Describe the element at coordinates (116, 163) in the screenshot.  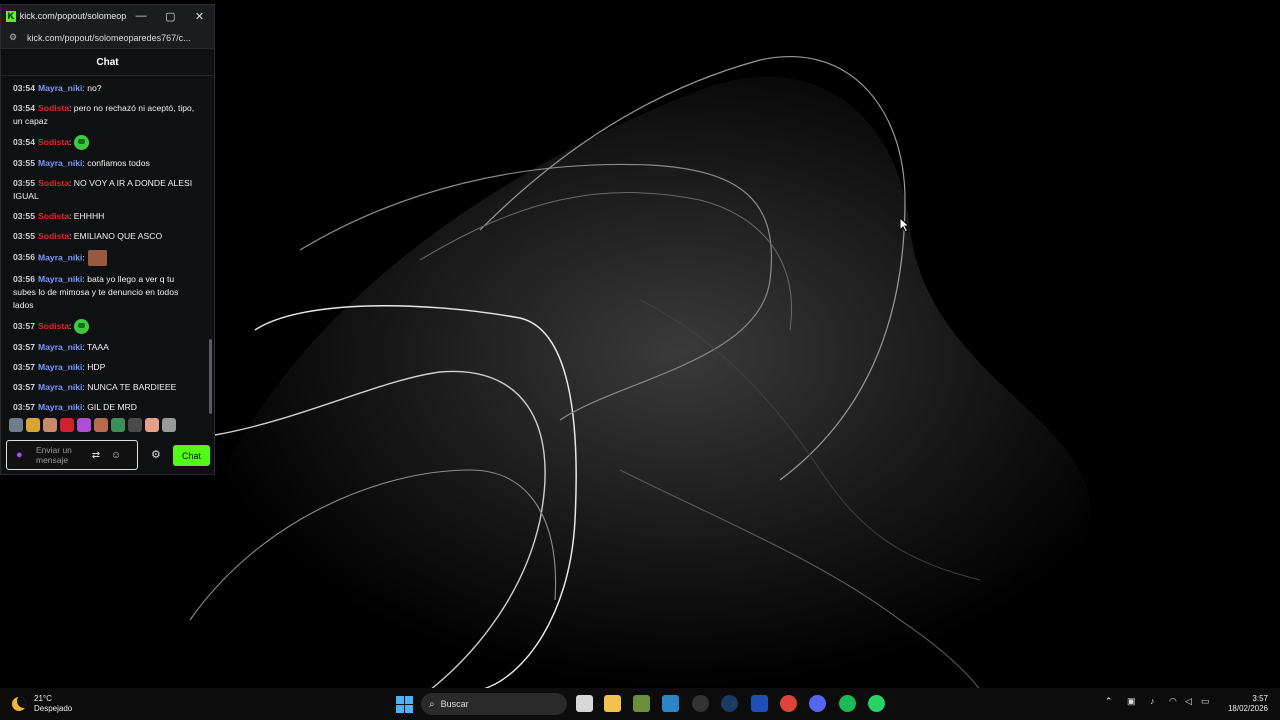
I see `message-text: : confiamos todos` at that location.